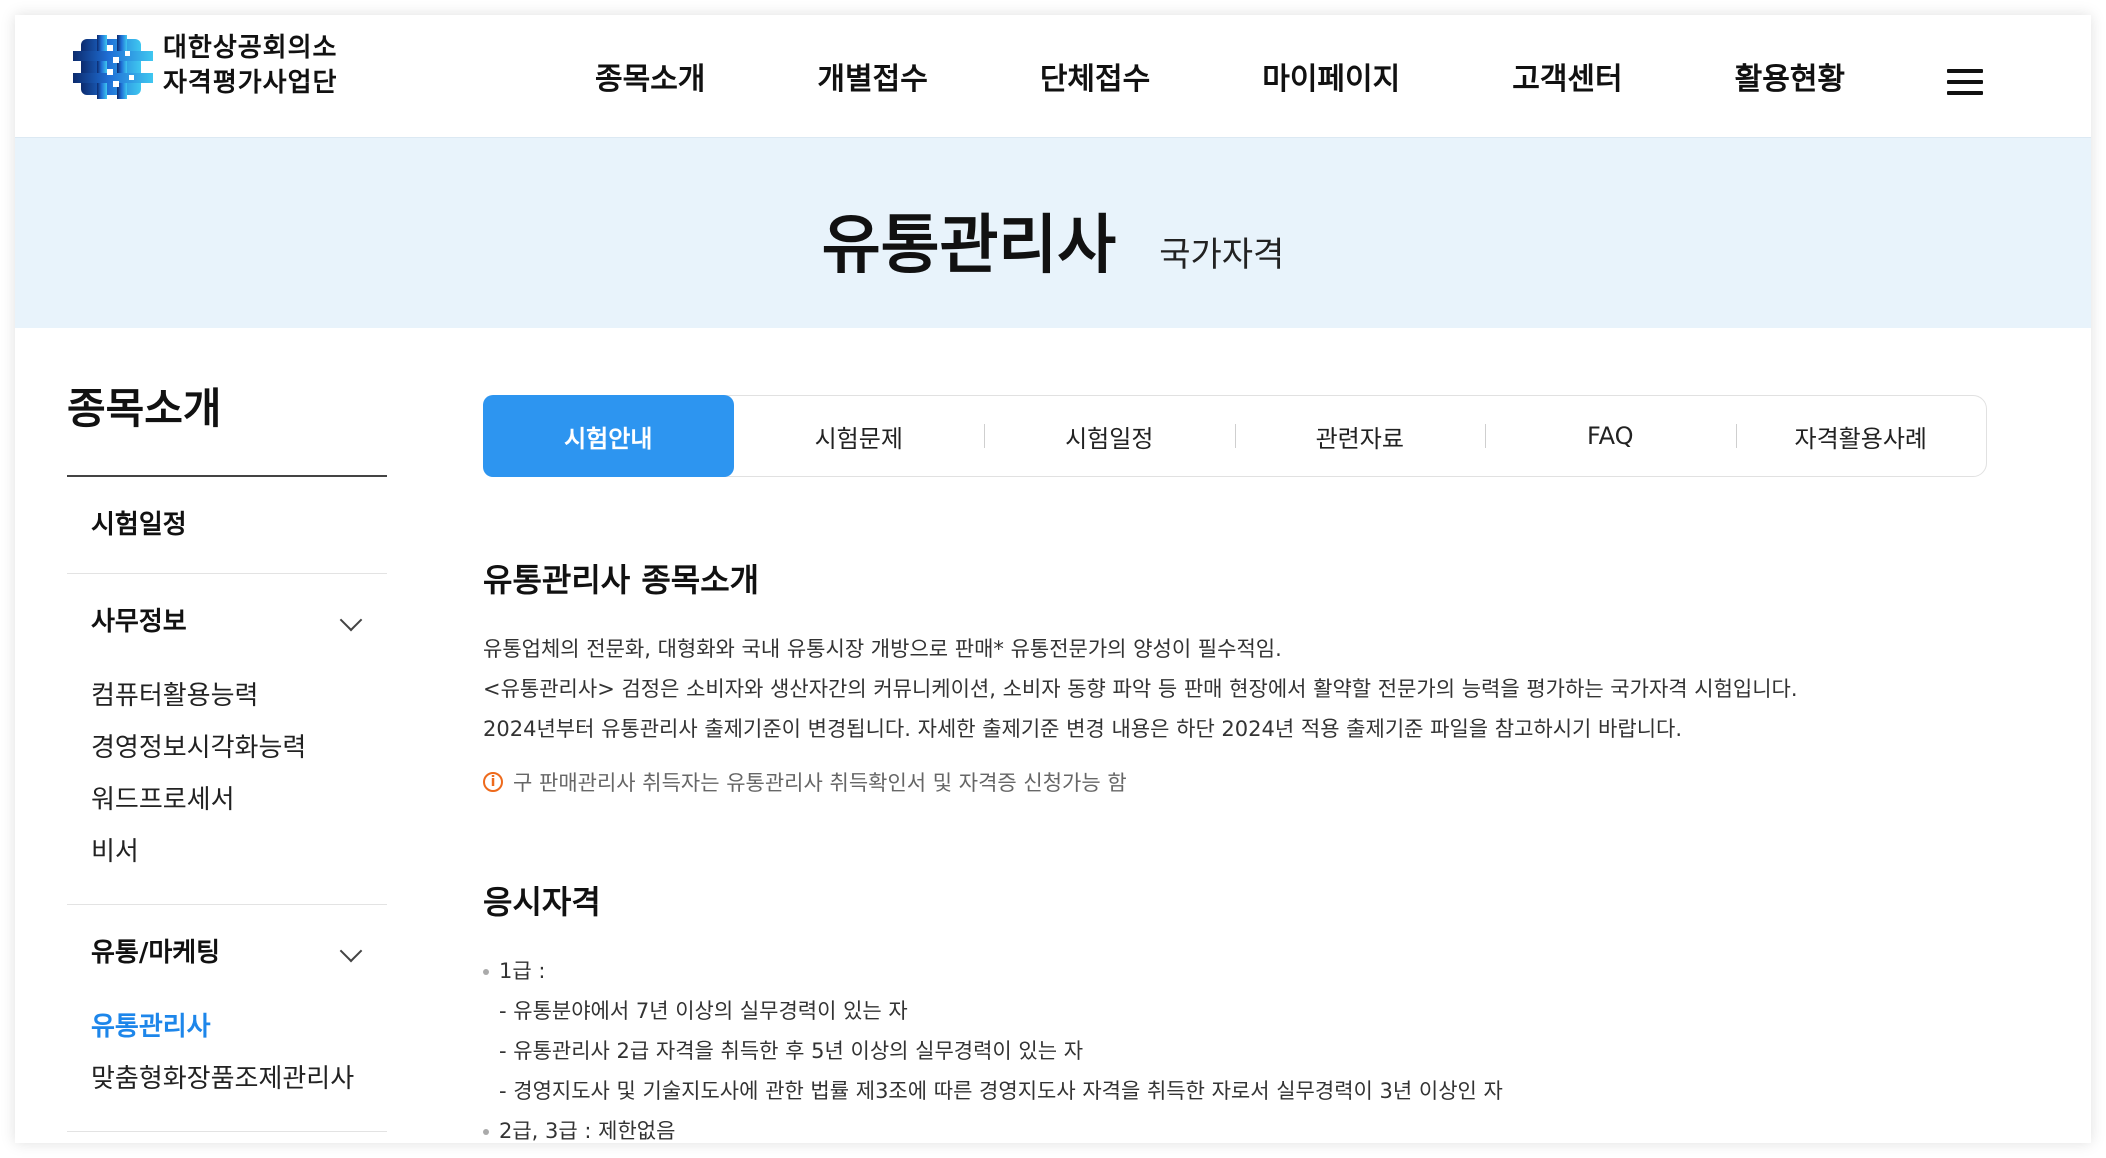 This screenshot has height=1158, width=2106. Describe the element at coordinates (608, 436) in the screenshot. I see `tab-exam-guide: 시험안내` at that location.